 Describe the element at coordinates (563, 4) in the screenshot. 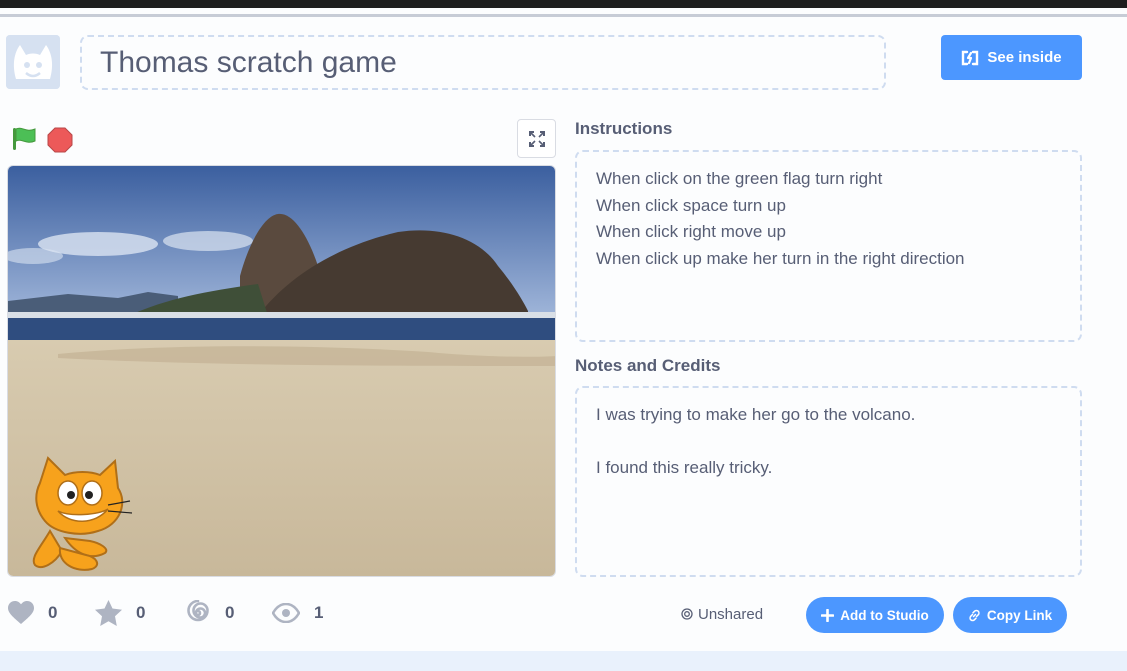

I see `browser-top-bar` at that location.